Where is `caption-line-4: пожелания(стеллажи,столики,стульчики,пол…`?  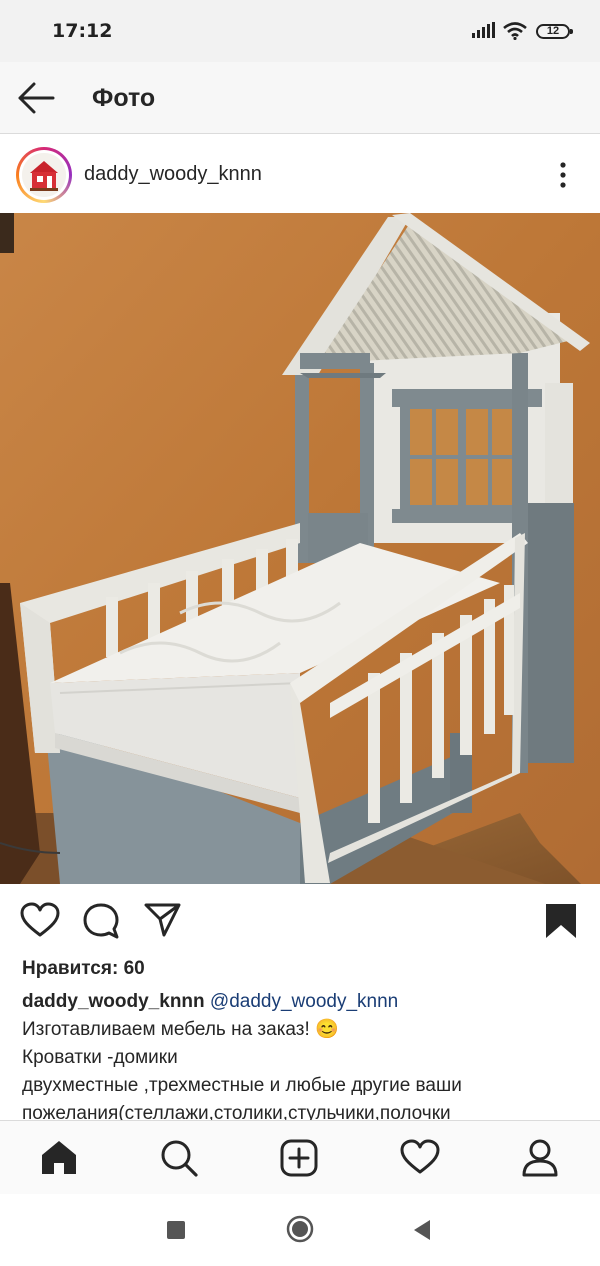 caption-line-4: пожелания(стеллажи,столики,стульчики,пол… is located at coordinates (236, 1111).